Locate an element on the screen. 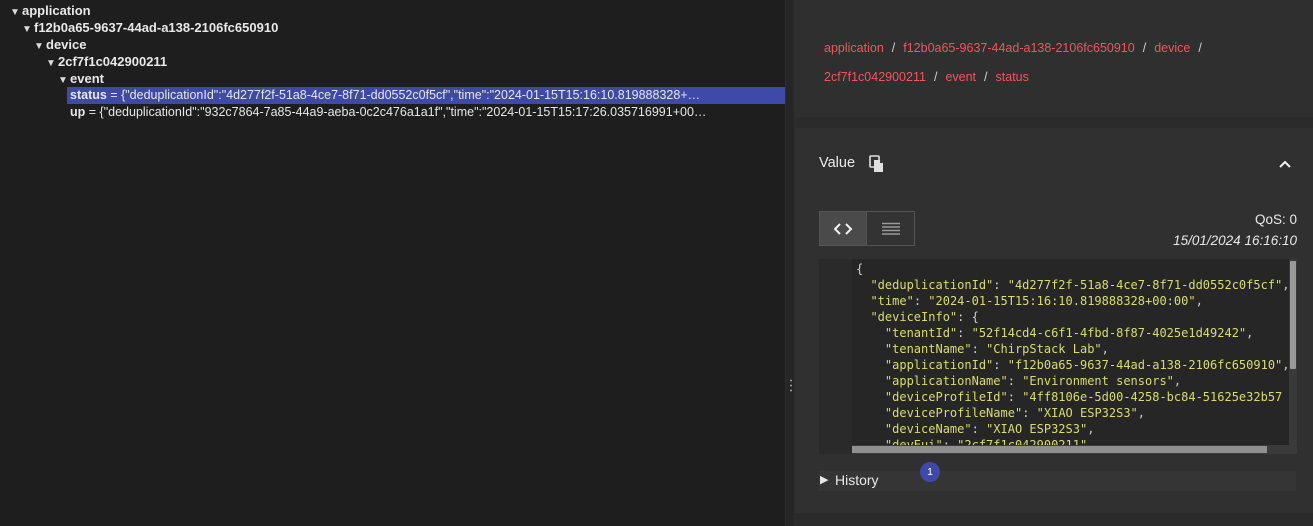  vertical-scrollbar is located at coordinates (1293, 352).